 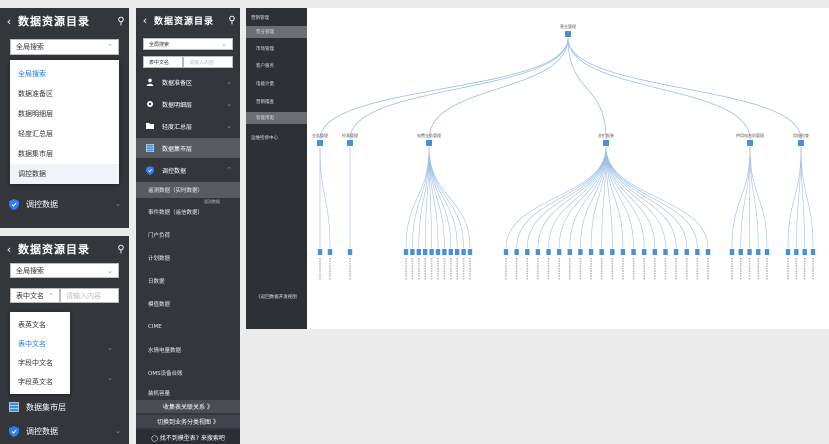 What do you see at coordinates (188, 437) in the screenshot?
I see `find-model-button: ◯ 找不到模型表? 来搜索吧` at bounding box center [188, 437].